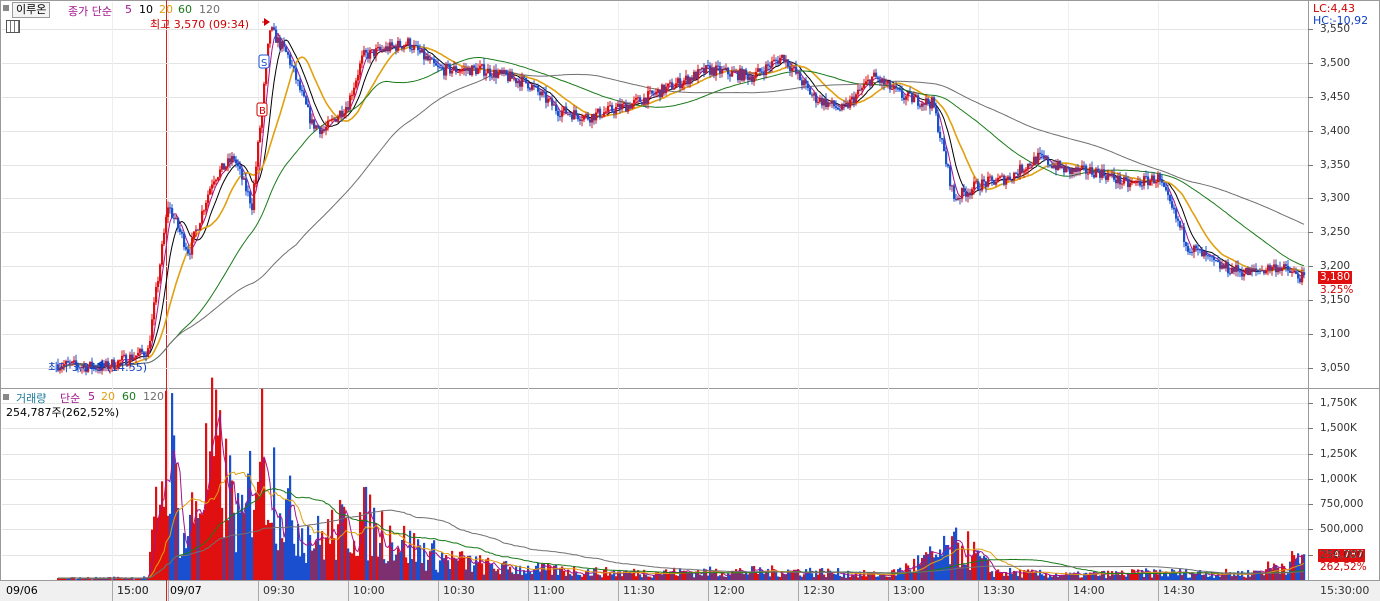 The width and height of the screenshot is (1380, 601). Describe the element at coordinates (185, 9) in the screenshot. I see `ma-period-60: 60` at that location.